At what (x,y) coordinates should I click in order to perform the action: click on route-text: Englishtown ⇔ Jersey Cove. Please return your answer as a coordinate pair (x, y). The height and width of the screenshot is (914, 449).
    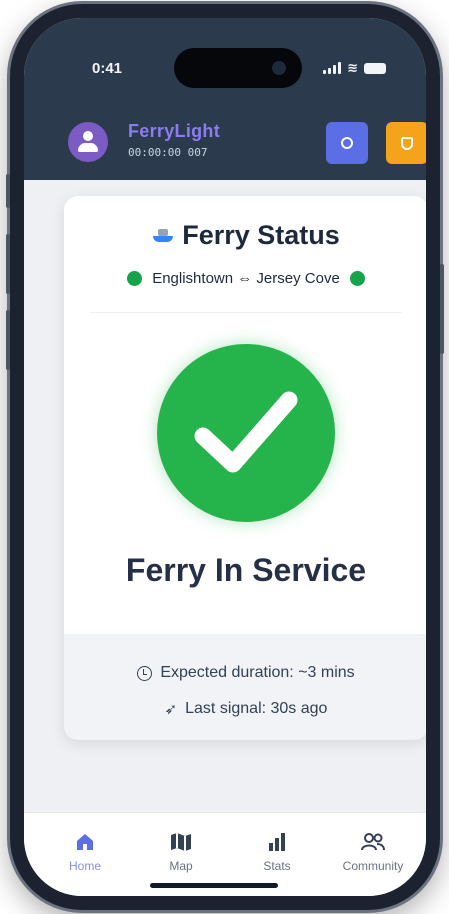
    Looking at the image, I should click on (246, 278).